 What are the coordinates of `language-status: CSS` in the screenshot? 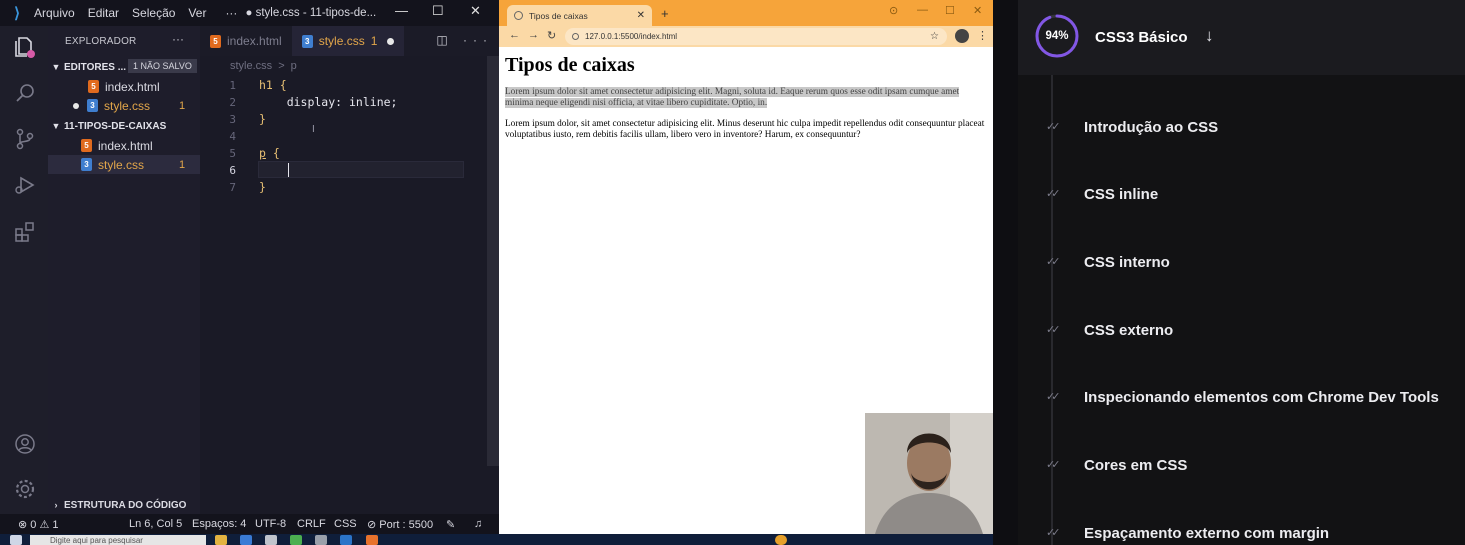 It's located at (345, 524).